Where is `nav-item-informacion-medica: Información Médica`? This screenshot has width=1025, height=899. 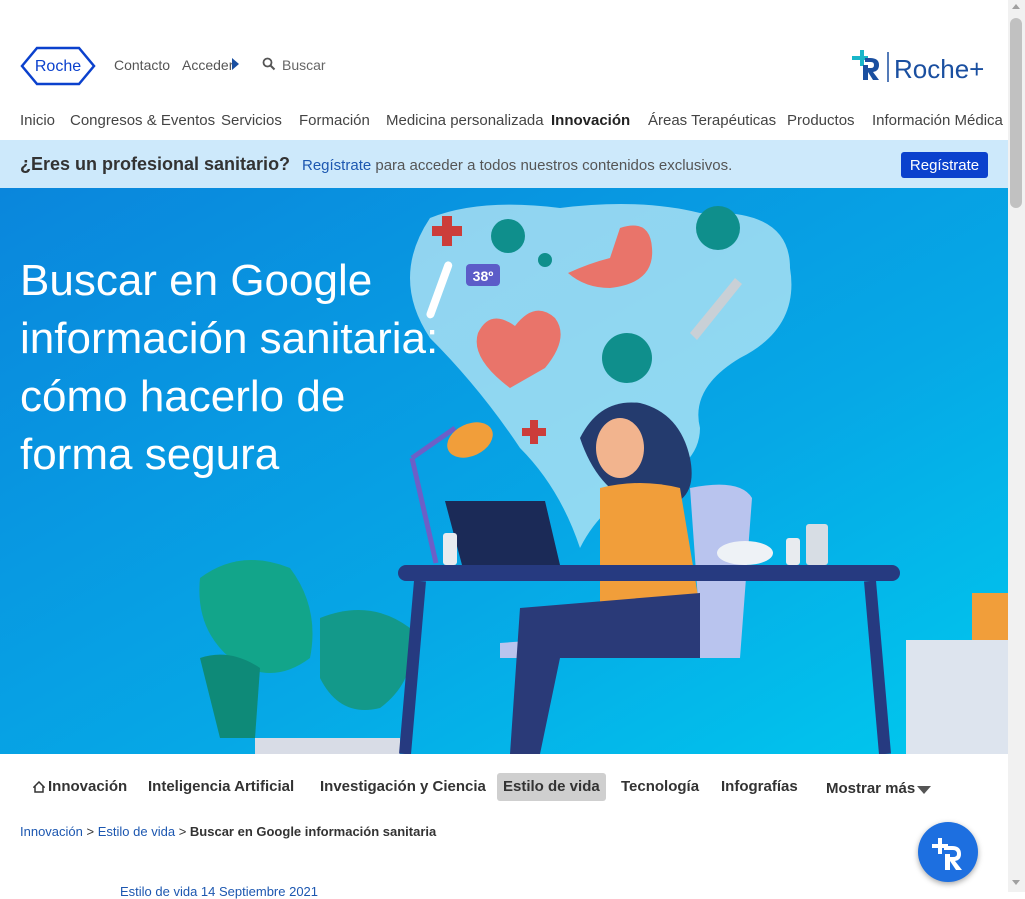
nav-item-informacion-medica: Información Médica is located at coordinates (937, 120).